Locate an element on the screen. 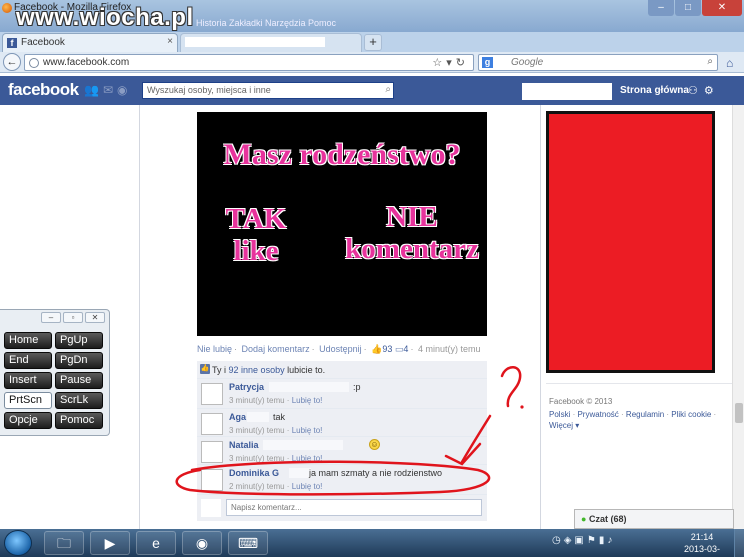 This screenshot has height=557, width=744. tab-label: Facebook is located at coordinates (43, 42).